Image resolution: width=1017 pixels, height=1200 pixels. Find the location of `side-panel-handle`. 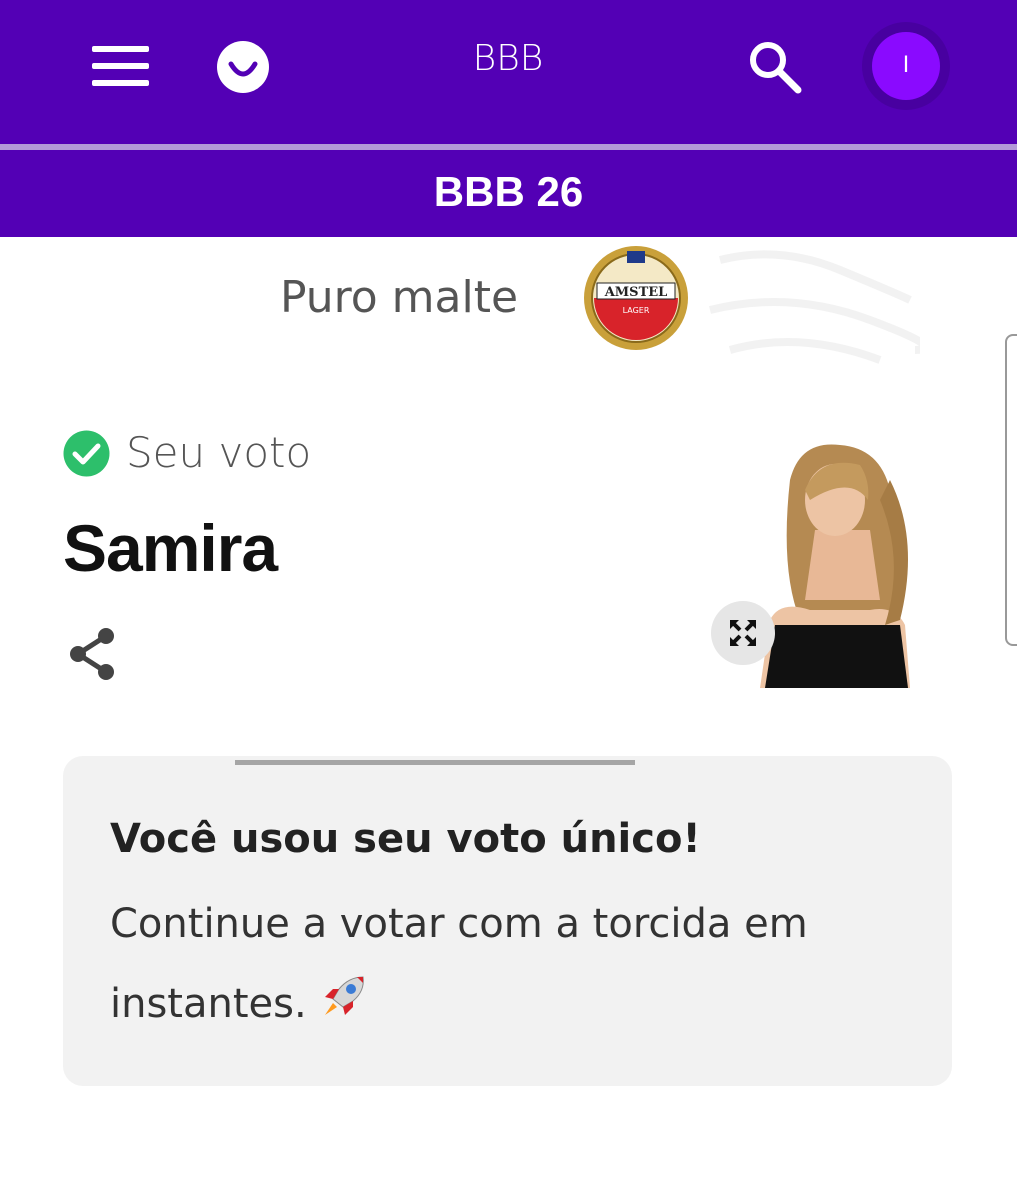

side-panel-handle is located at coordinates (1011, 490).